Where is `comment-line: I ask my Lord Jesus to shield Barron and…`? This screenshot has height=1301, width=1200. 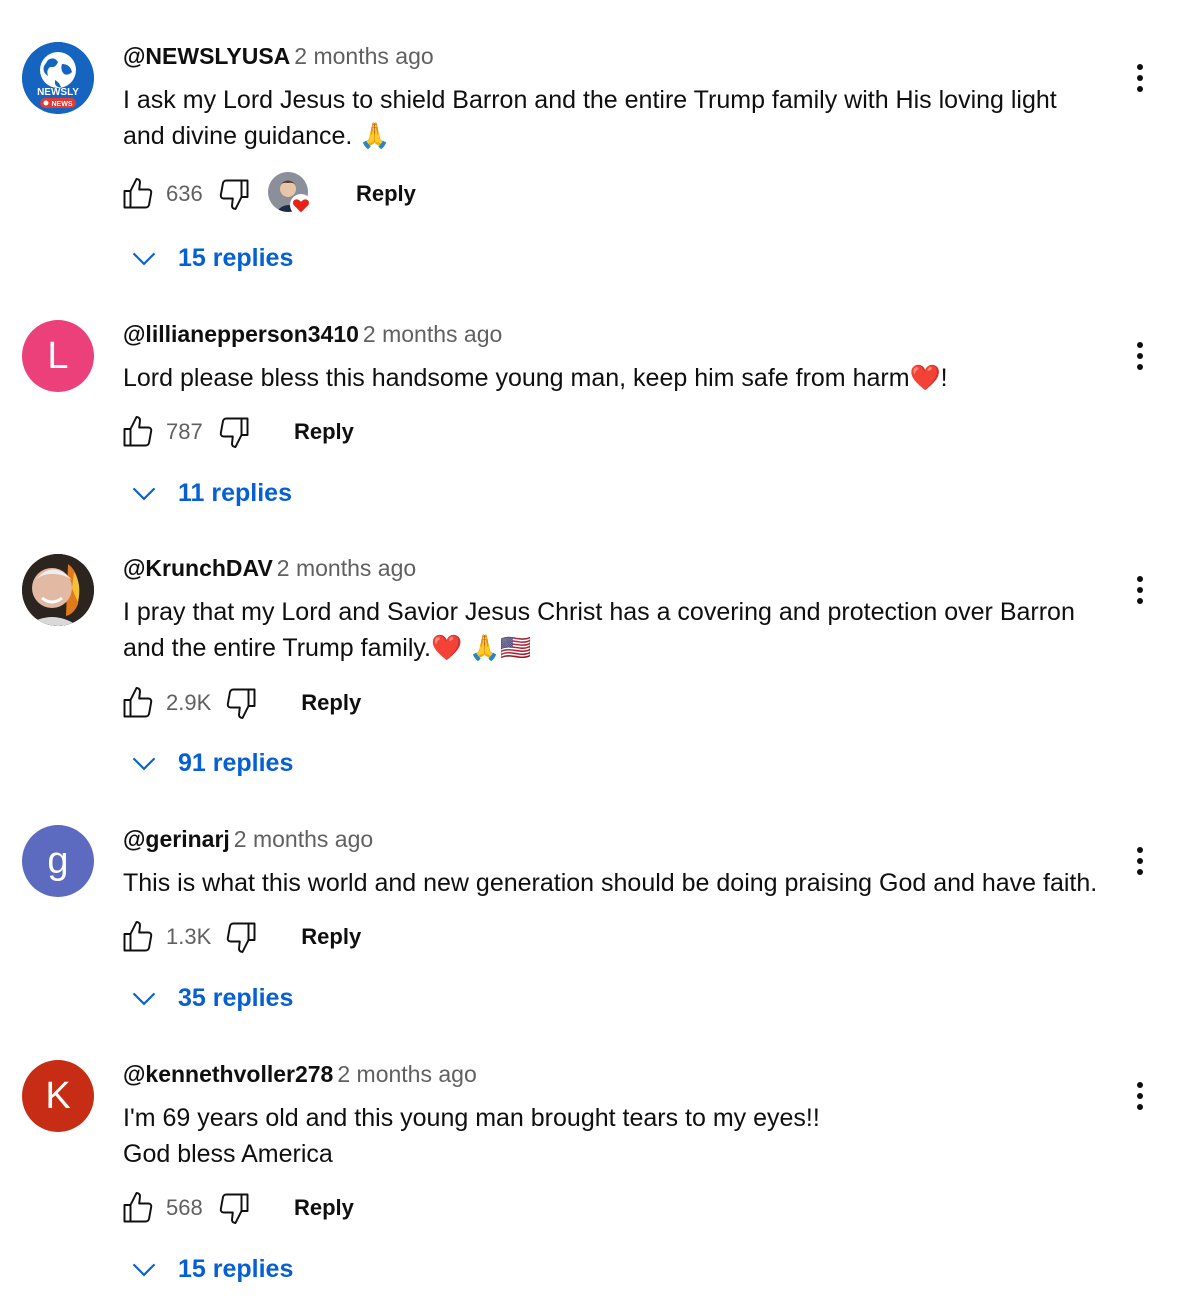
comment-line: I ask my Lord Jesus to shield Barron and… is located at coordinates (590, 100).